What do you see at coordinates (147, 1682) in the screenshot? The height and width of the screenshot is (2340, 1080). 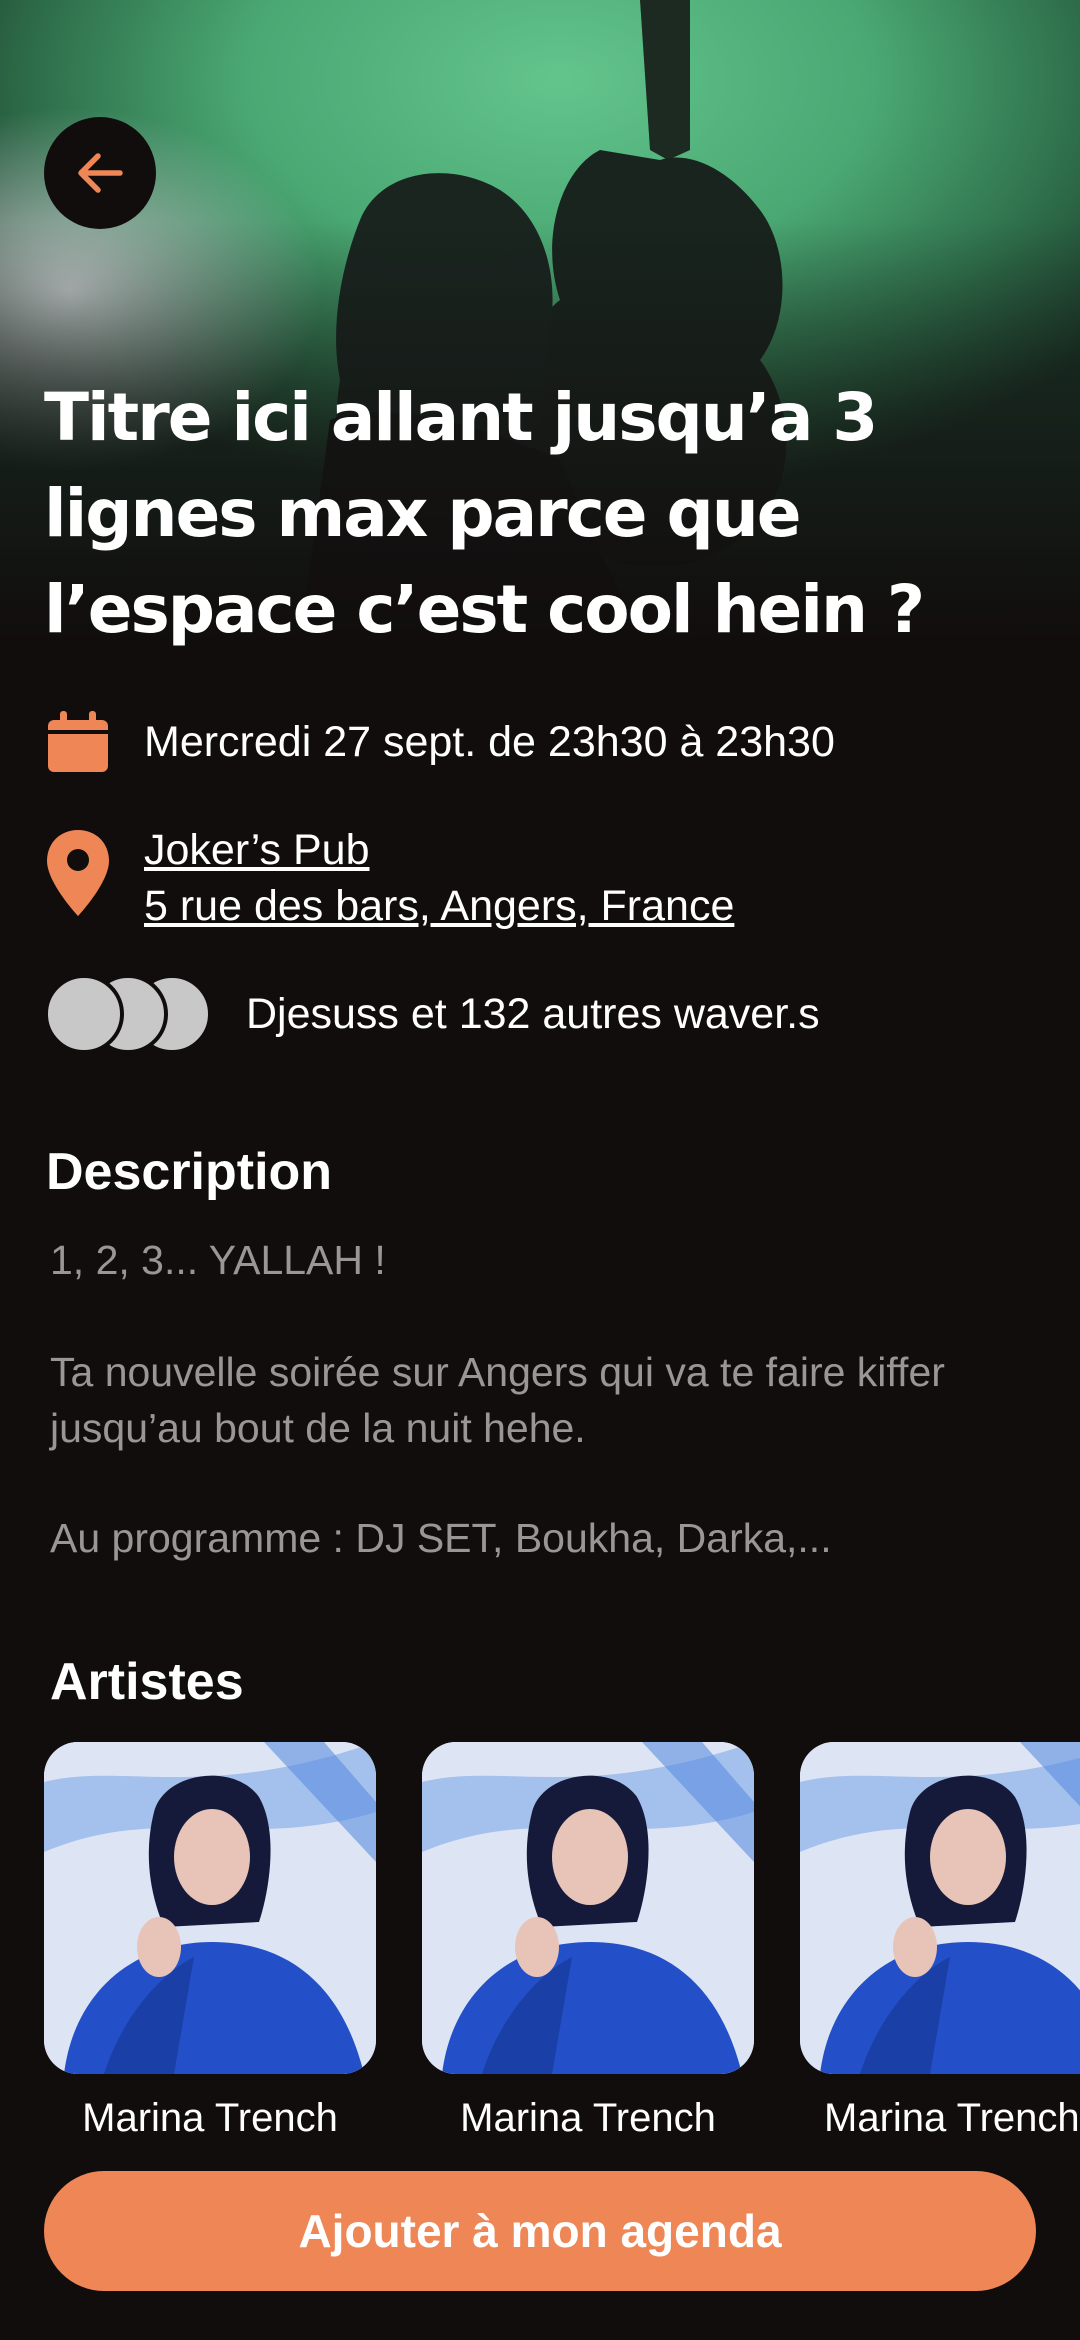 I see `artists-heading: Artistes` at bounding box center [147, 1682].